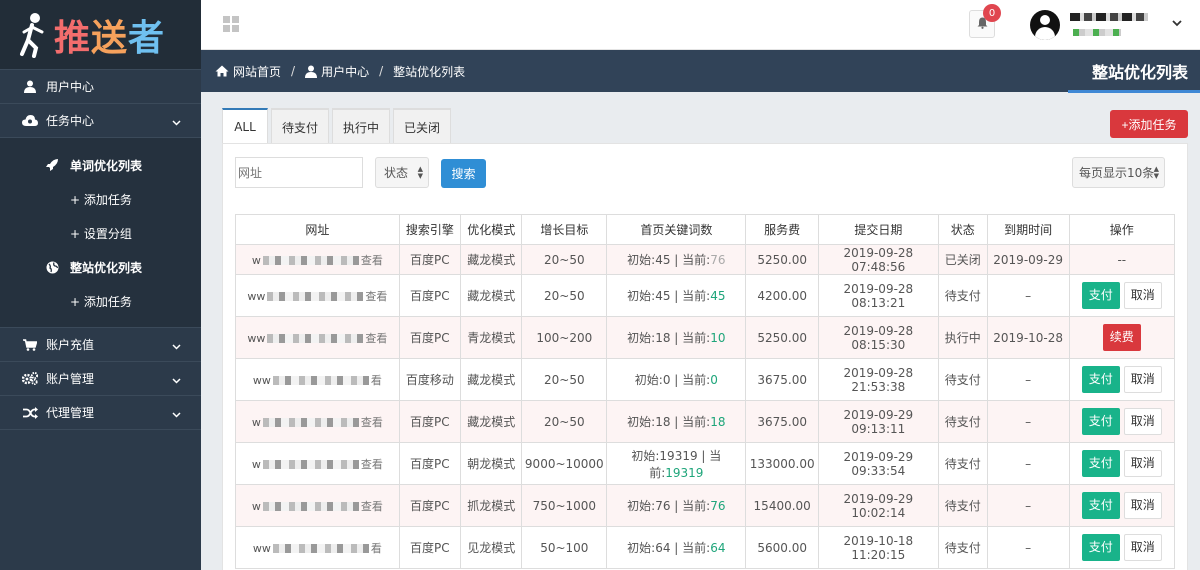 Image resolution: width=1200 pixels, height=570 pixels. I want to click on url-prefix: ww, so click(261, 548).